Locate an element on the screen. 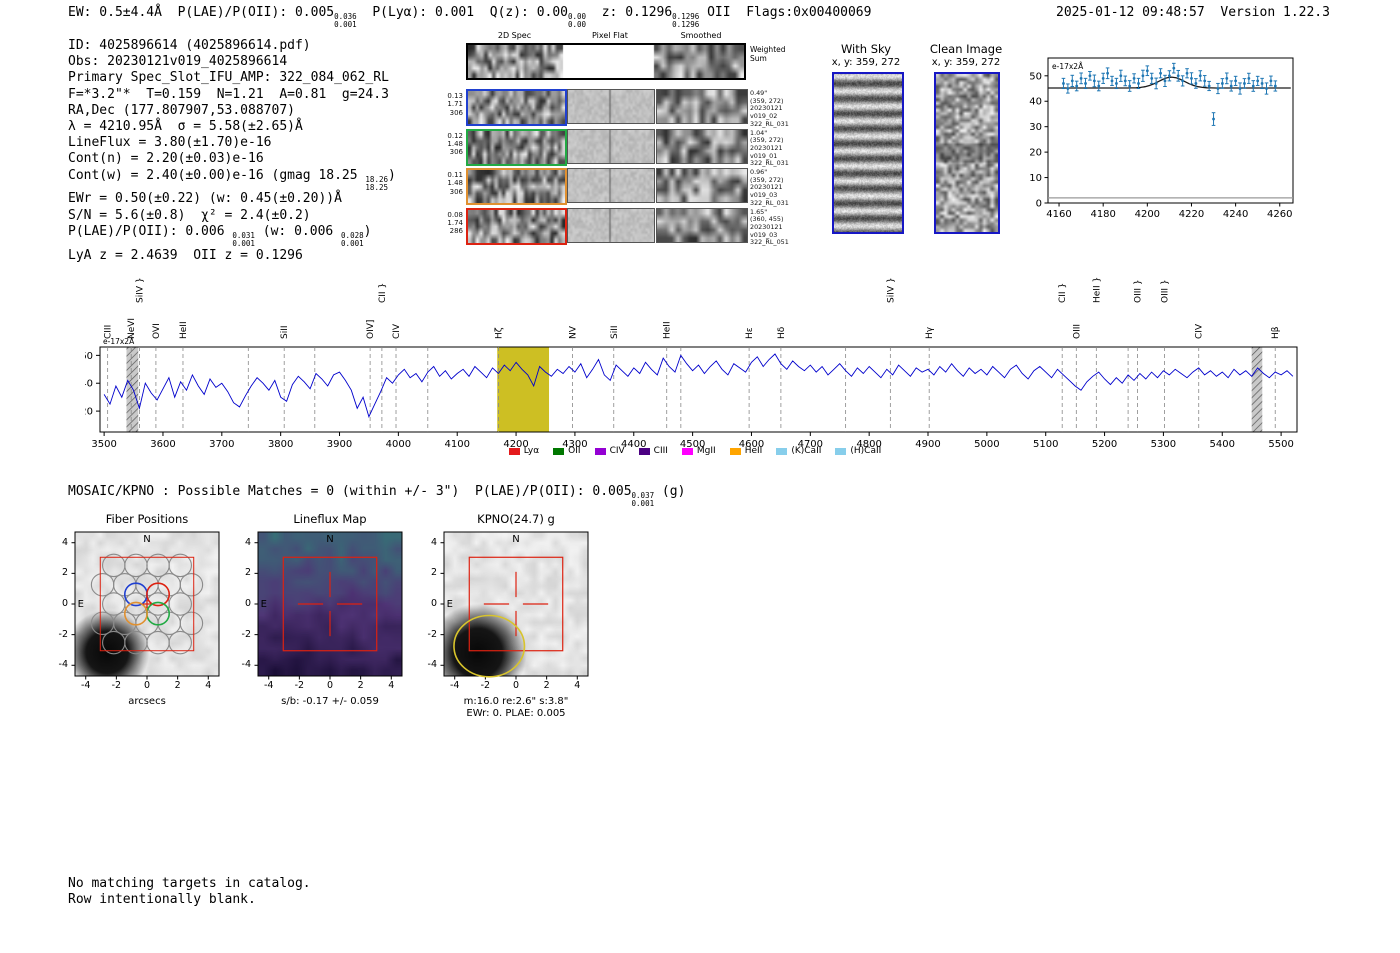 The width and height of the screenshot is (1400, 953). footer-note-2: Row intentionally blank. is located at coordinates (162, 899).